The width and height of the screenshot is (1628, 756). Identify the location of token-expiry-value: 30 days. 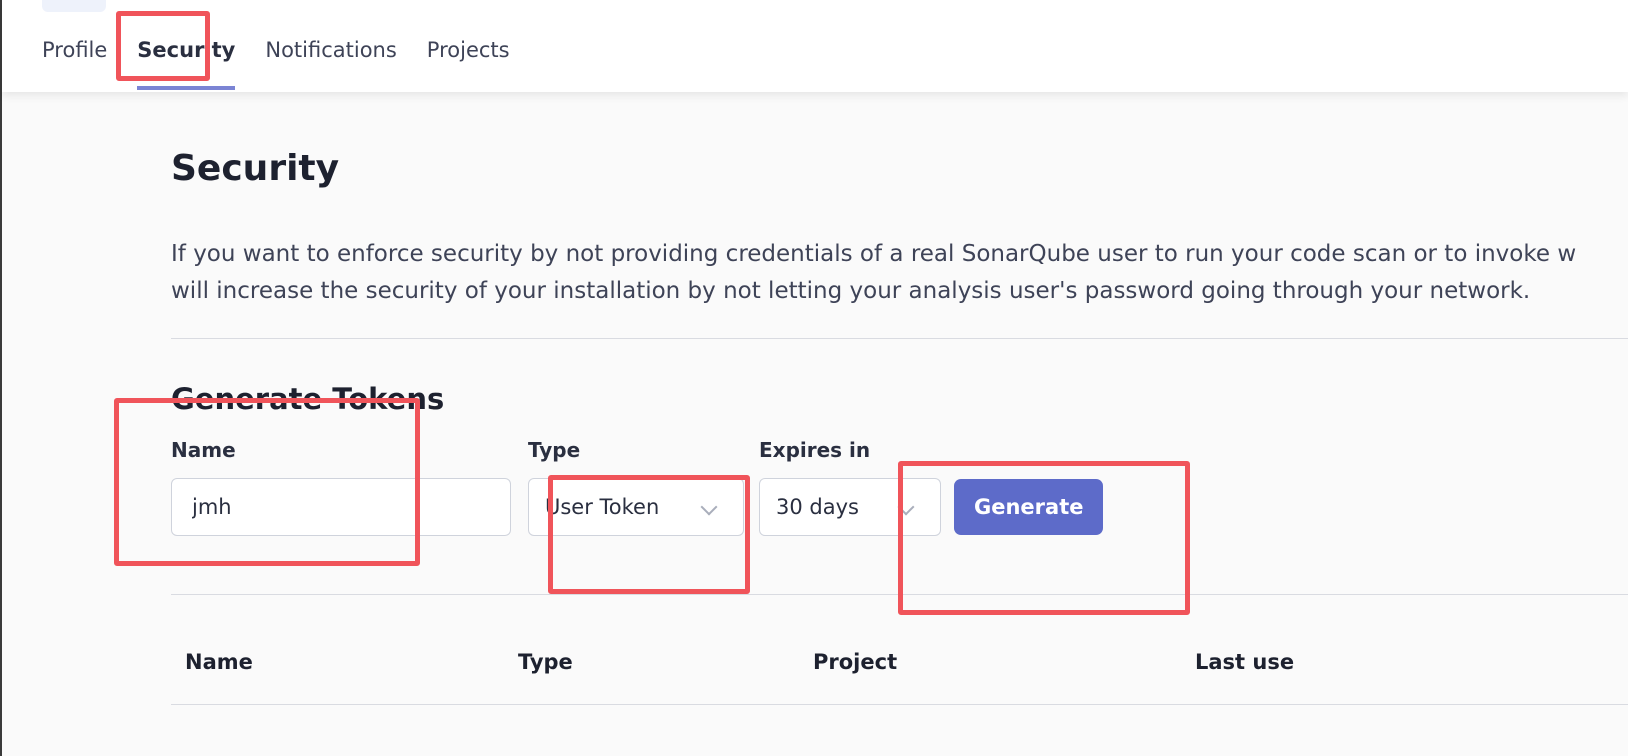
(817, 507).